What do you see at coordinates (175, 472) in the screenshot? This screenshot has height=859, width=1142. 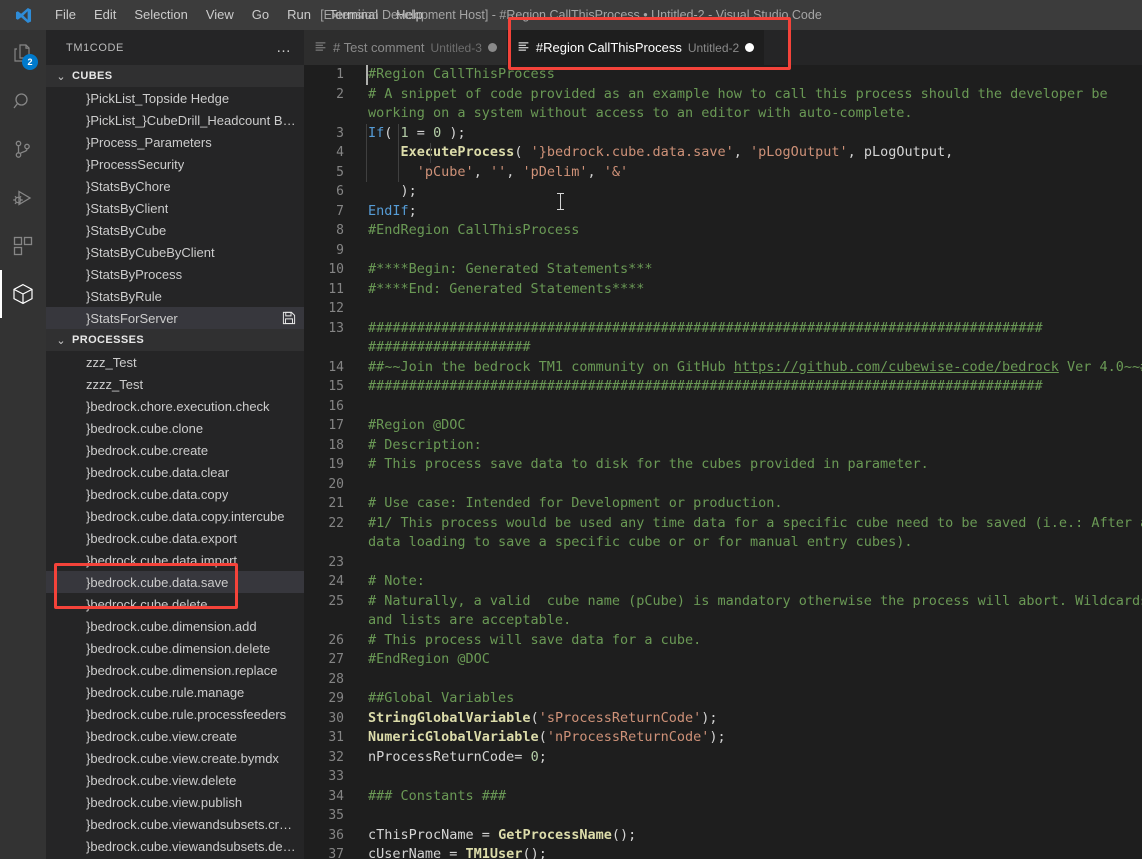 I see `tree-item: }bedrock.cube.data.clear` at bounding box center [175, 472].